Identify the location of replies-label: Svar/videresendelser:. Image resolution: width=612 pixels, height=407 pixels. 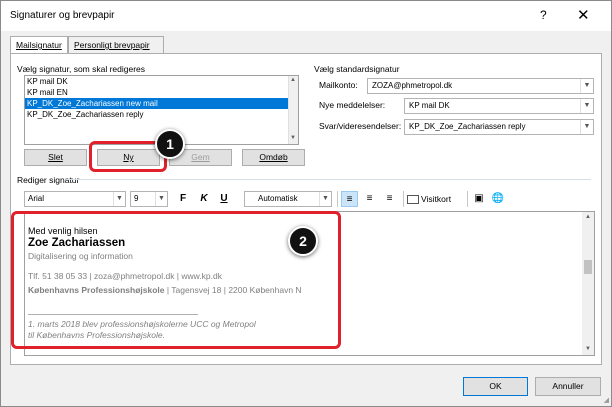
(360, 126).